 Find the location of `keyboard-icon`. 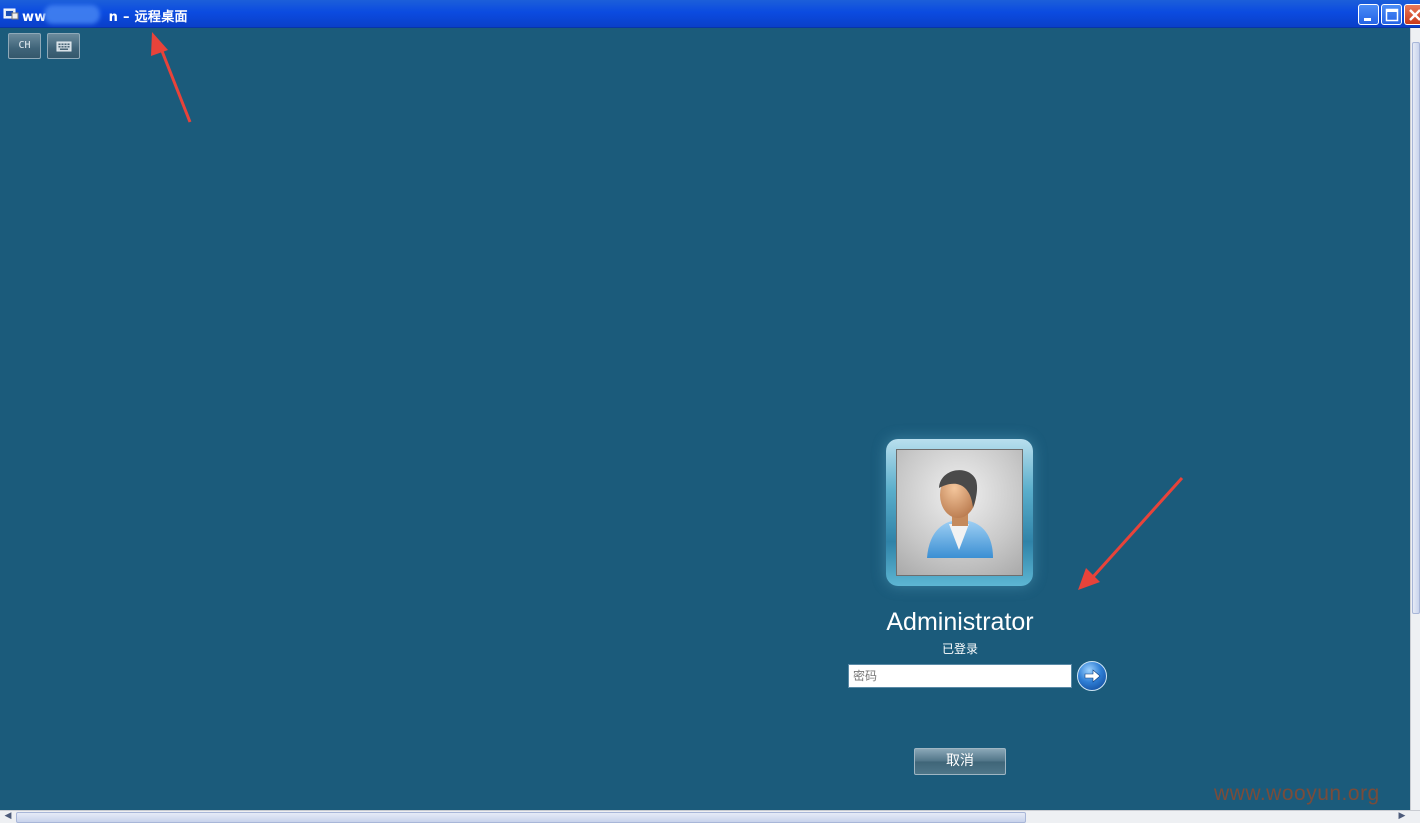

keyboard-icon is located at coordinates (64, 46).